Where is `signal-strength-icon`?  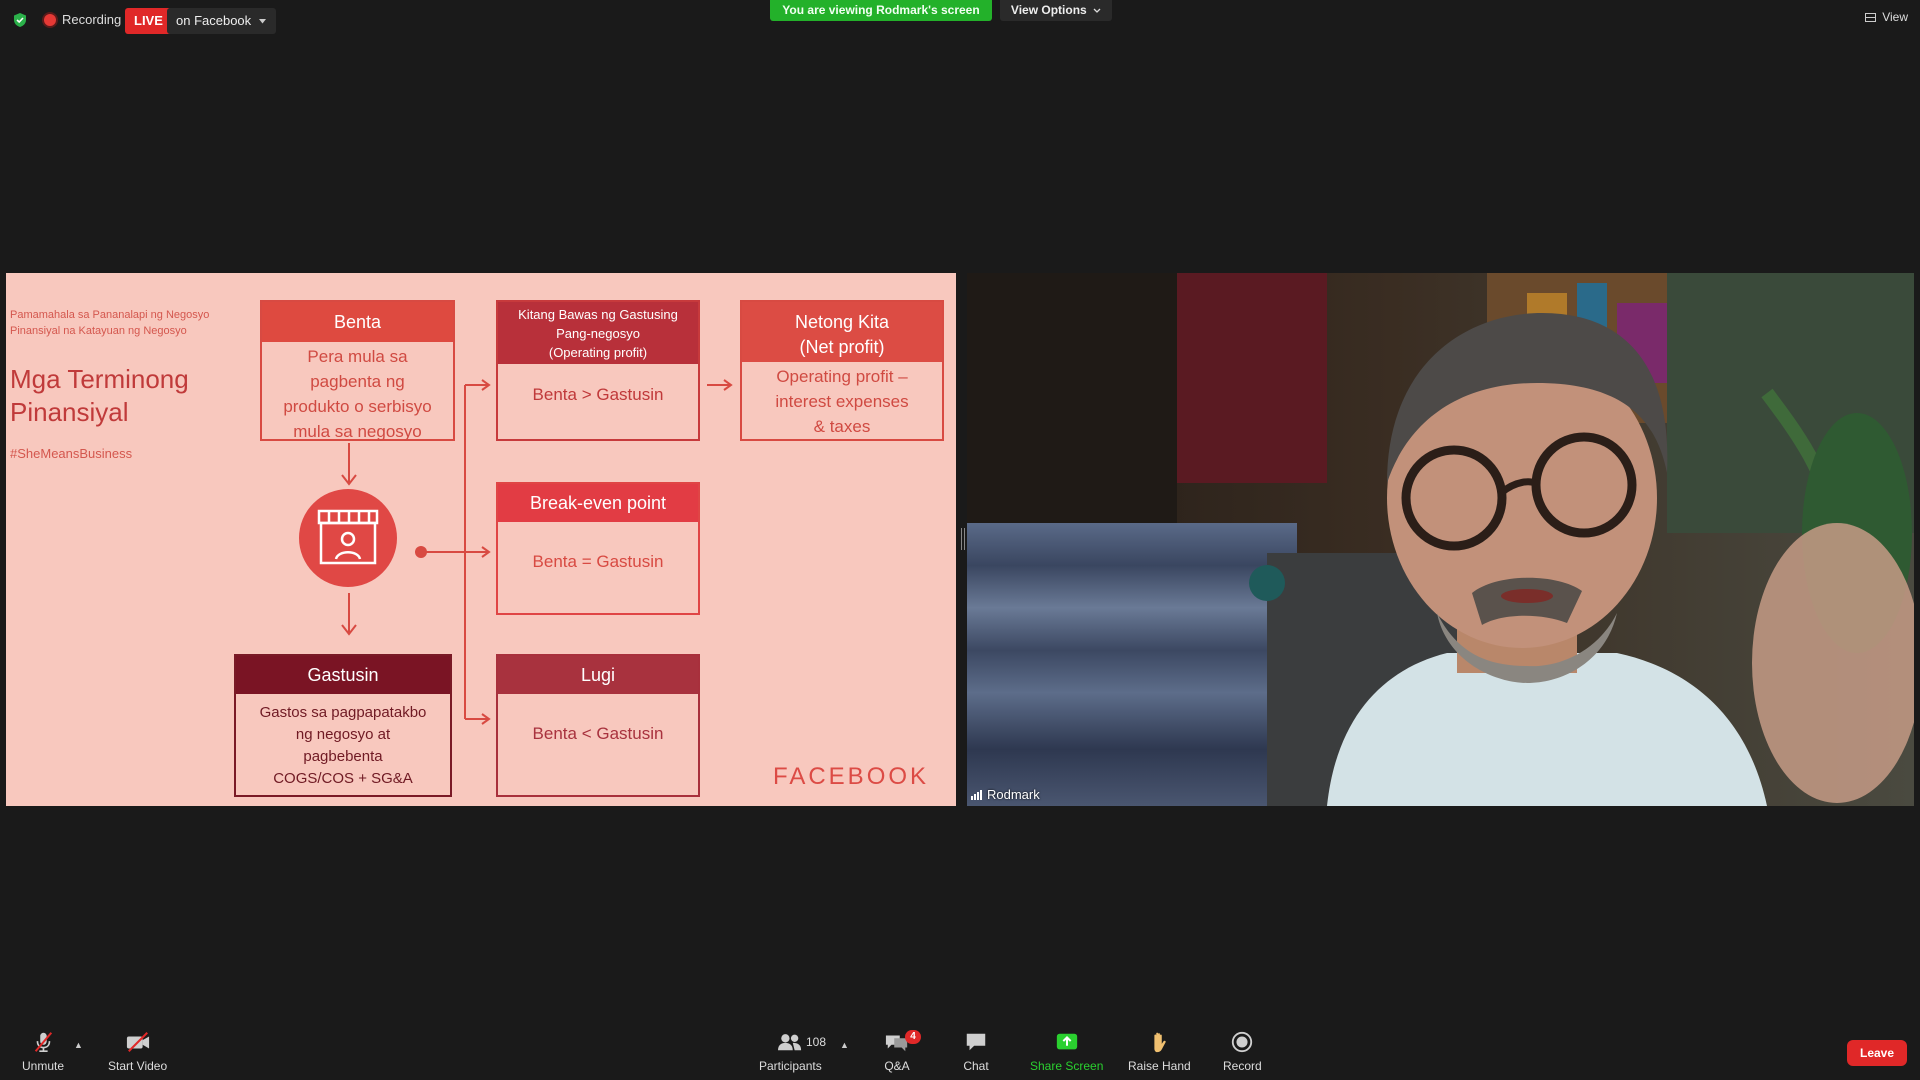
signal-strength-icon is located at coordinates (976, 794).